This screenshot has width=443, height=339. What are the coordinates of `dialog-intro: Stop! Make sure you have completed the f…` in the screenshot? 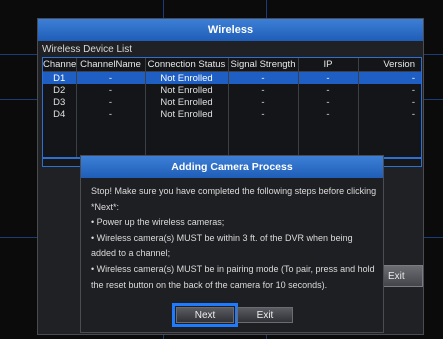 It's located at (234, 199).